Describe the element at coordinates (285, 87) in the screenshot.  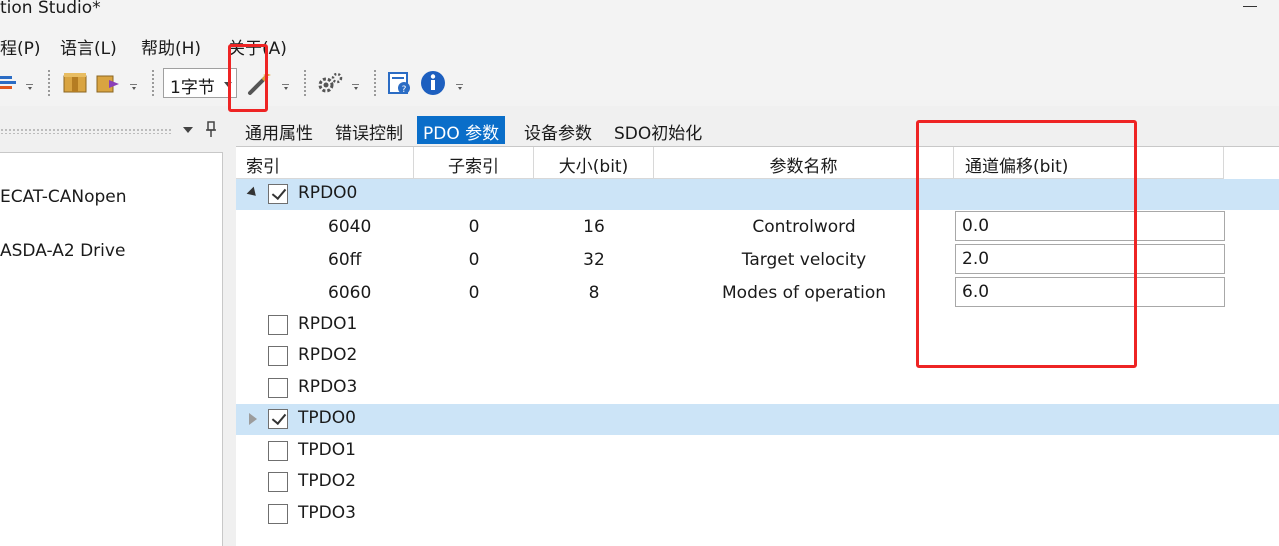
I see `wand-dropdown-icon` at that location.